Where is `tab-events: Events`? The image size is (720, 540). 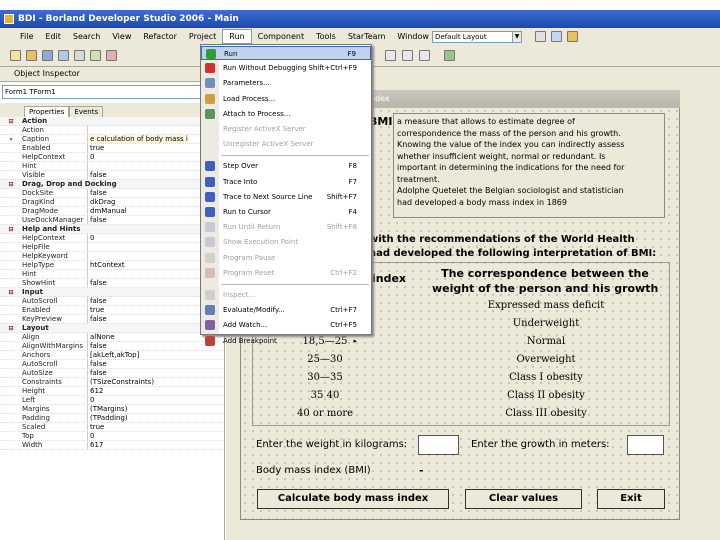
tab-events: Events is located at coordinates (86, 111).